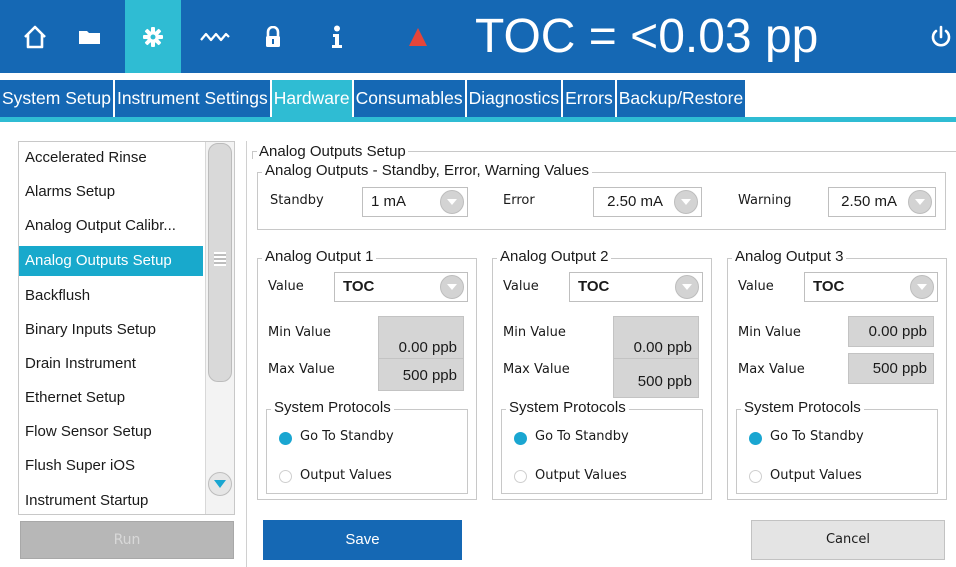  I want to click on menu-scrollbar, so click(219, 328).